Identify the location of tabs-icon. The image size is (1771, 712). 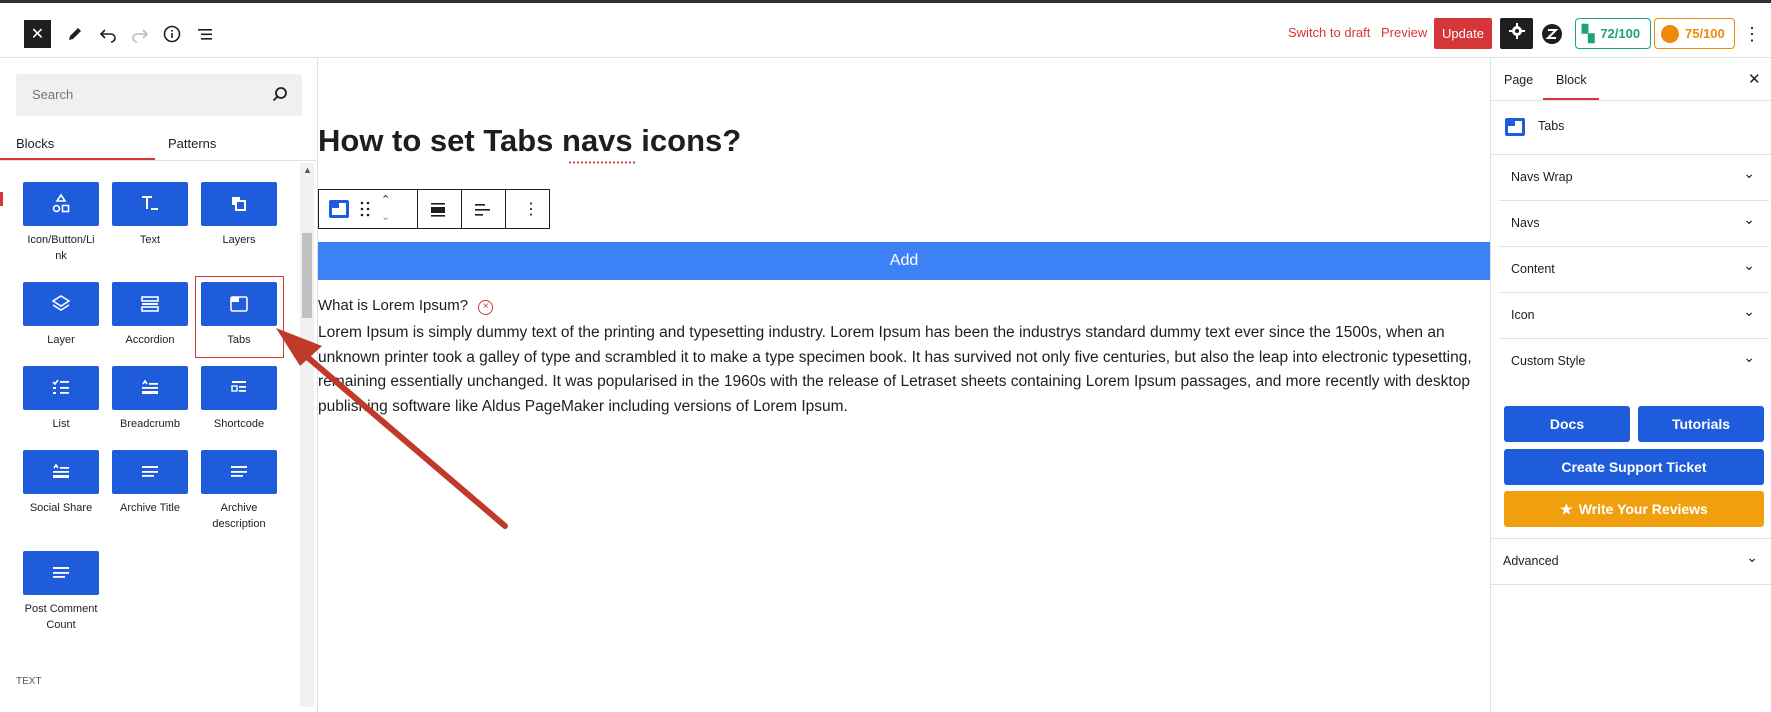
(339, 209).